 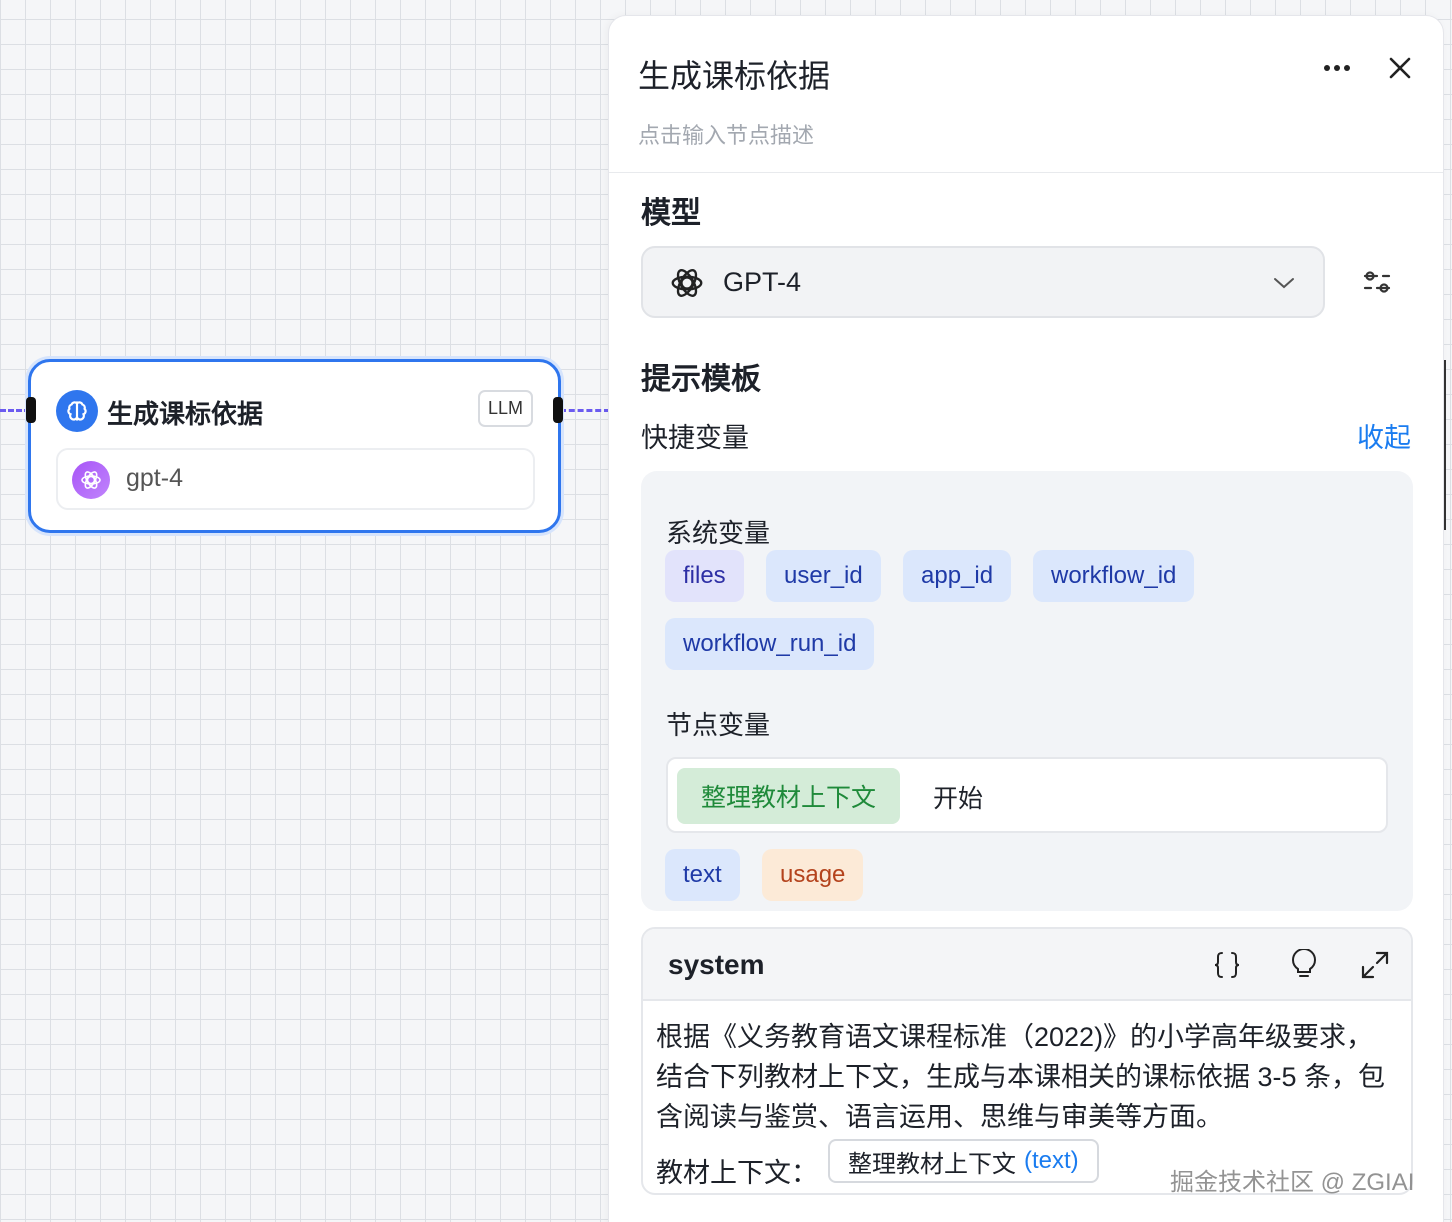 I want to click on var-chip-user-id: user_id, so click(x=823, y=576).